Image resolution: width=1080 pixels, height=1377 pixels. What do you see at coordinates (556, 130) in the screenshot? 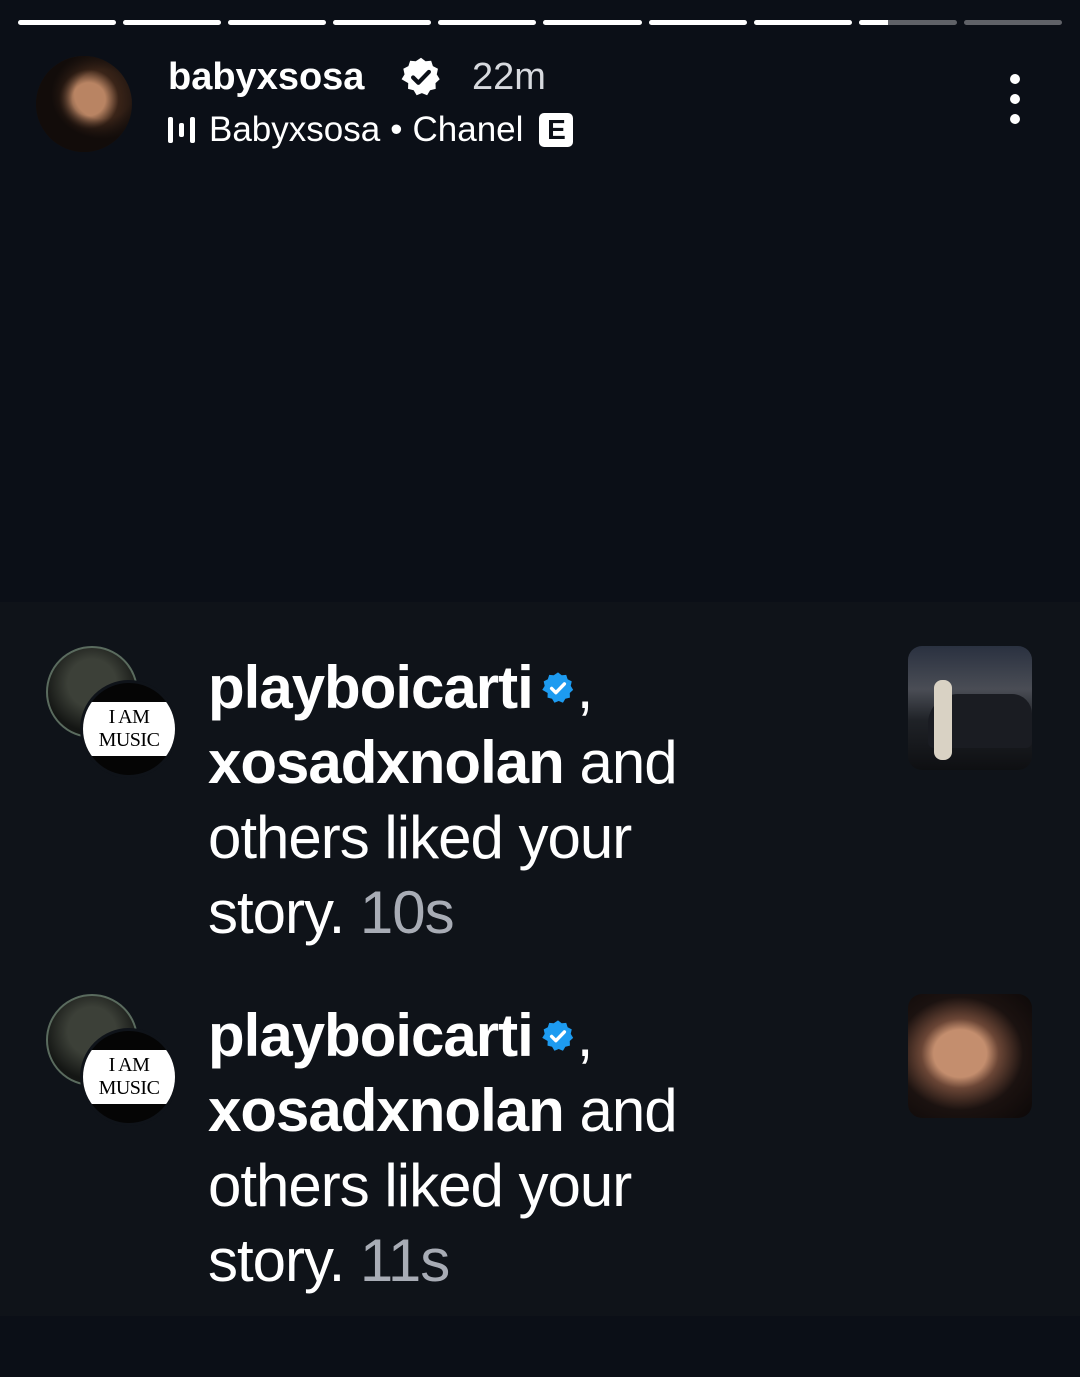
I see `explicit-badge: E` at bounding box center [556, 130].